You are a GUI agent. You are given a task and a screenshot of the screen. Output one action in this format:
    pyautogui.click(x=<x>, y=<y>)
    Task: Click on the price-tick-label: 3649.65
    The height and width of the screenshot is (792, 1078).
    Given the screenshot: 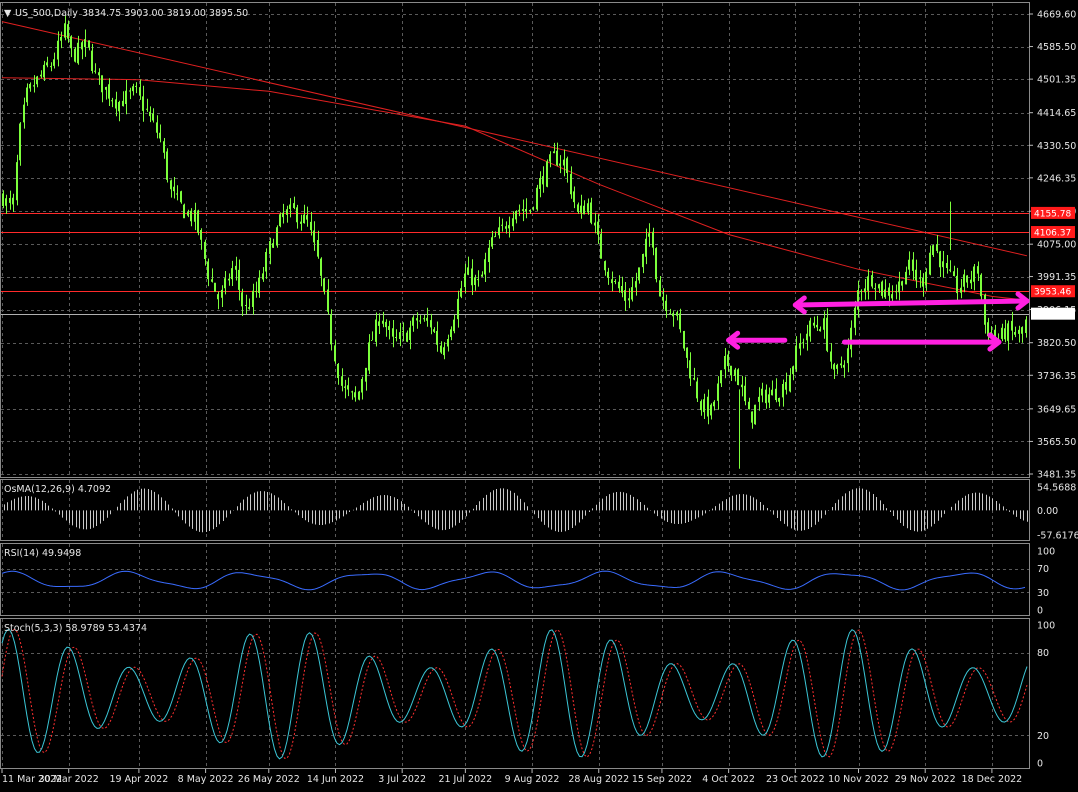 What is the action you would take?
    pyautogui.click(x=1056, y=409)
    